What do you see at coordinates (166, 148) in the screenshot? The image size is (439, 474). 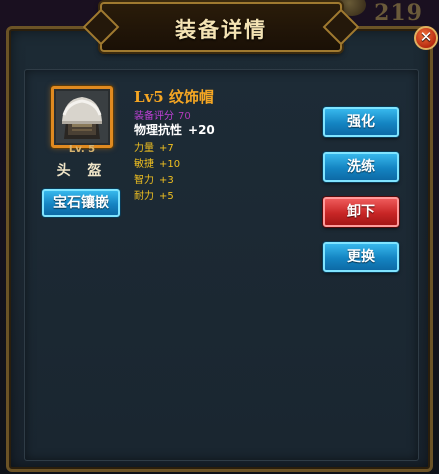 I see `stat-value: +7` at bounding box center [166, 148].